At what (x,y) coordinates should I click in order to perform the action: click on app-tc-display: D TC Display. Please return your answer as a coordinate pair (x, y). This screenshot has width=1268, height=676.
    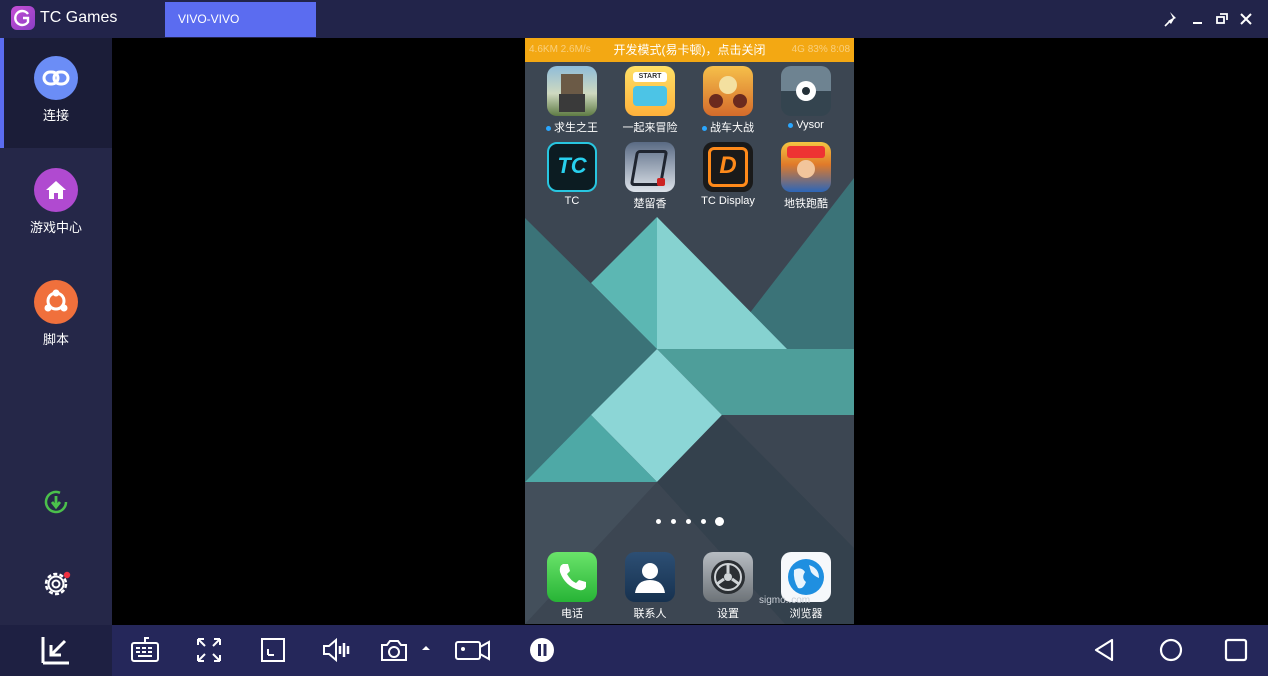
    Looking at the image, I should click on (728, 174).